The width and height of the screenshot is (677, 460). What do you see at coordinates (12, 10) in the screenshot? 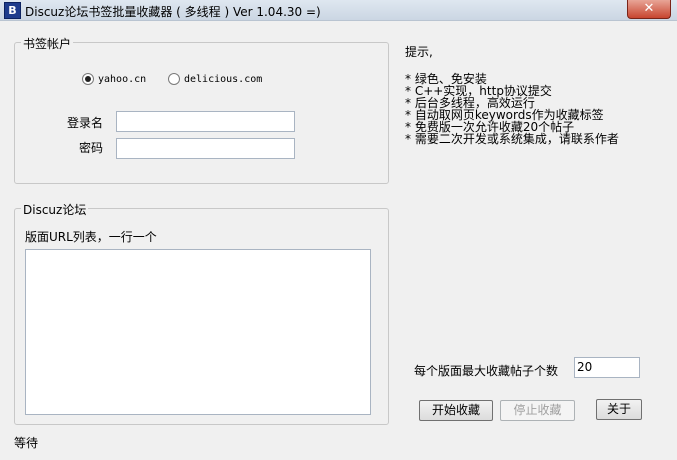
I see `app-icon: B` at bounding box center [12, 10].